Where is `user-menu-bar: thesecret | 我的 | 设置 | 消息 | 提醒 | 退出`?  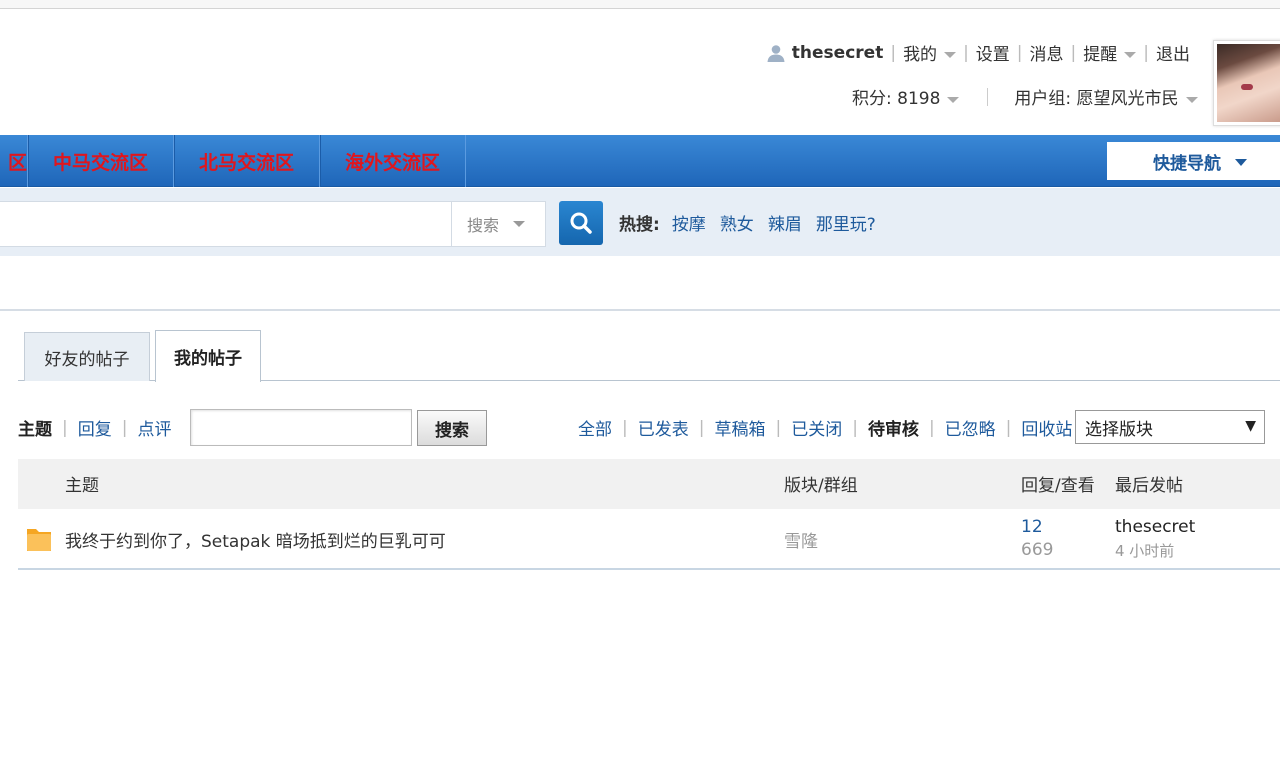
user-menu-bar: thesecret | 我的 | 设置 | 消息 | 提醒 | 退出 is located at coordinates (978, 52).